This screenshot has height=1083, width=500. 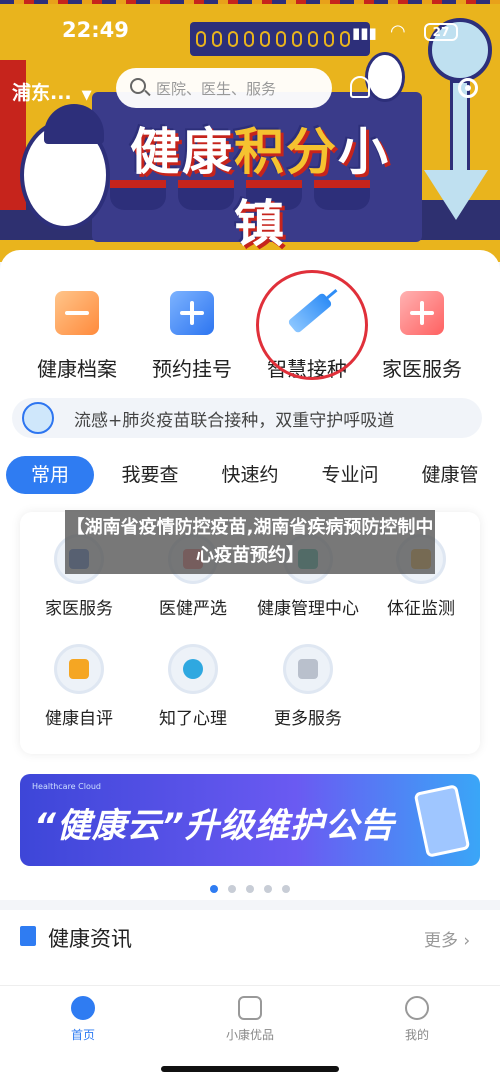 What do you see at coordinates (260, 188) in the screenshot?
I see `banner-title: 健康积分小镇` at bounding box center [260, 188].